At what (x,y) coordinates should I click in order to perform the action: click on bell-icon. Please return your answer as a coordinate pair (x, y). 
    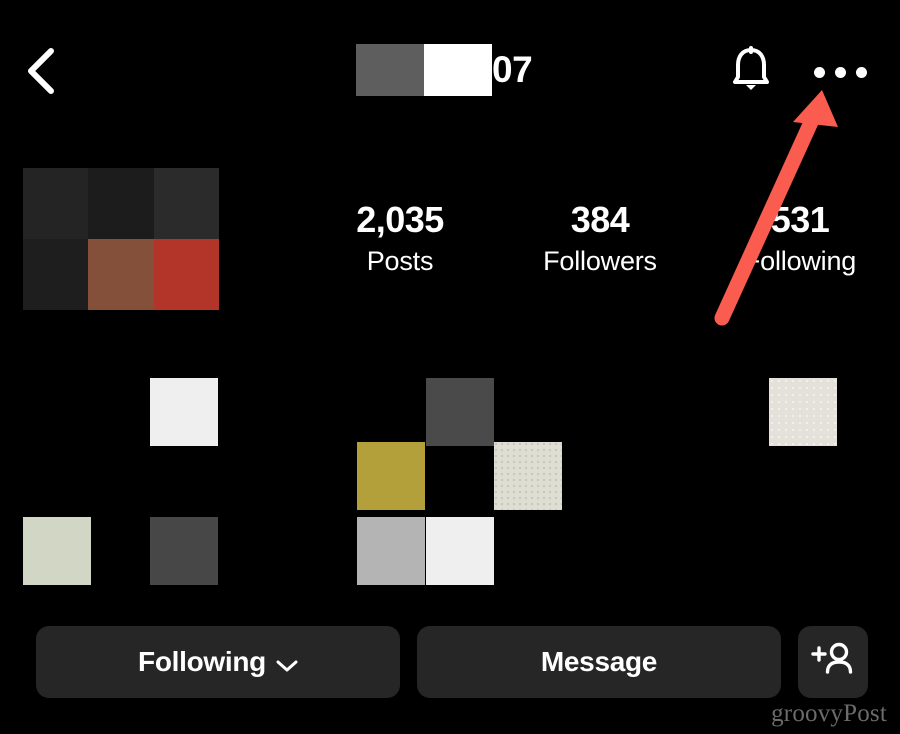
    Looking at the image, I should click on (751, 71).